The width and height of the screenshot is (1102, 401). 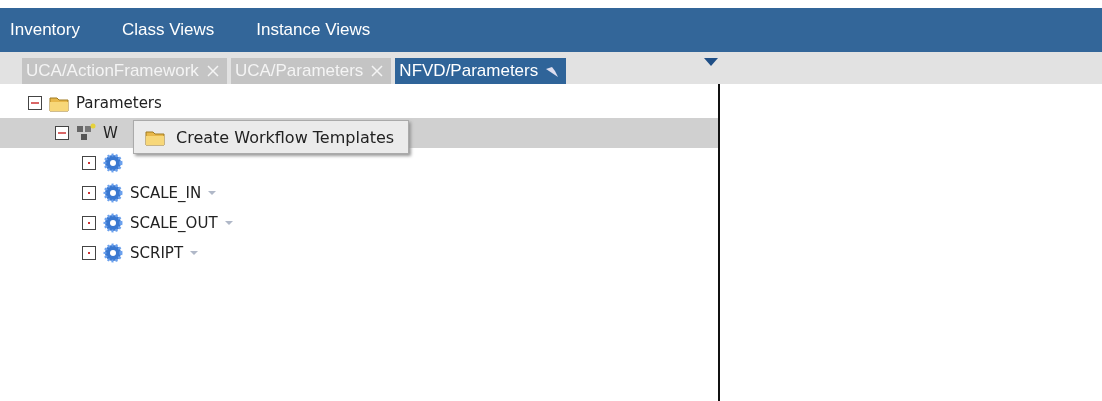 What do you see at coordinates (157, 253) in the screenshot?
I see `tree-label: SCRIPT` at bounding box center [157, 253].